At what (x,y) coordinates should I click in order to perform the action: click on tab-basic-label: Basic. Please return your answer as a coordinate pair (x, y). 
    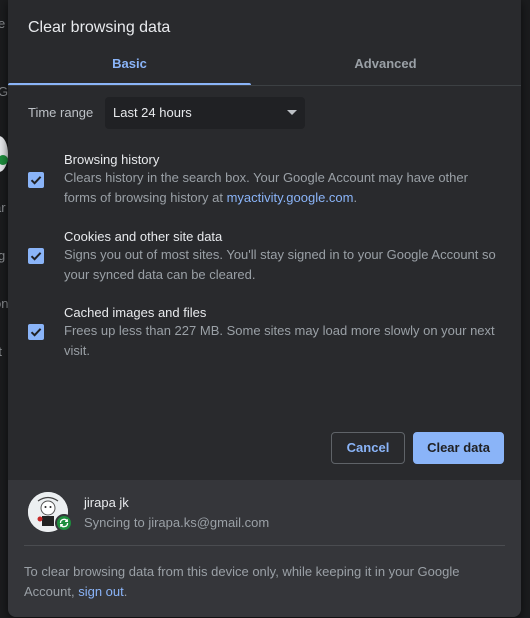
    Looking at the image, I should click on (129, 63).